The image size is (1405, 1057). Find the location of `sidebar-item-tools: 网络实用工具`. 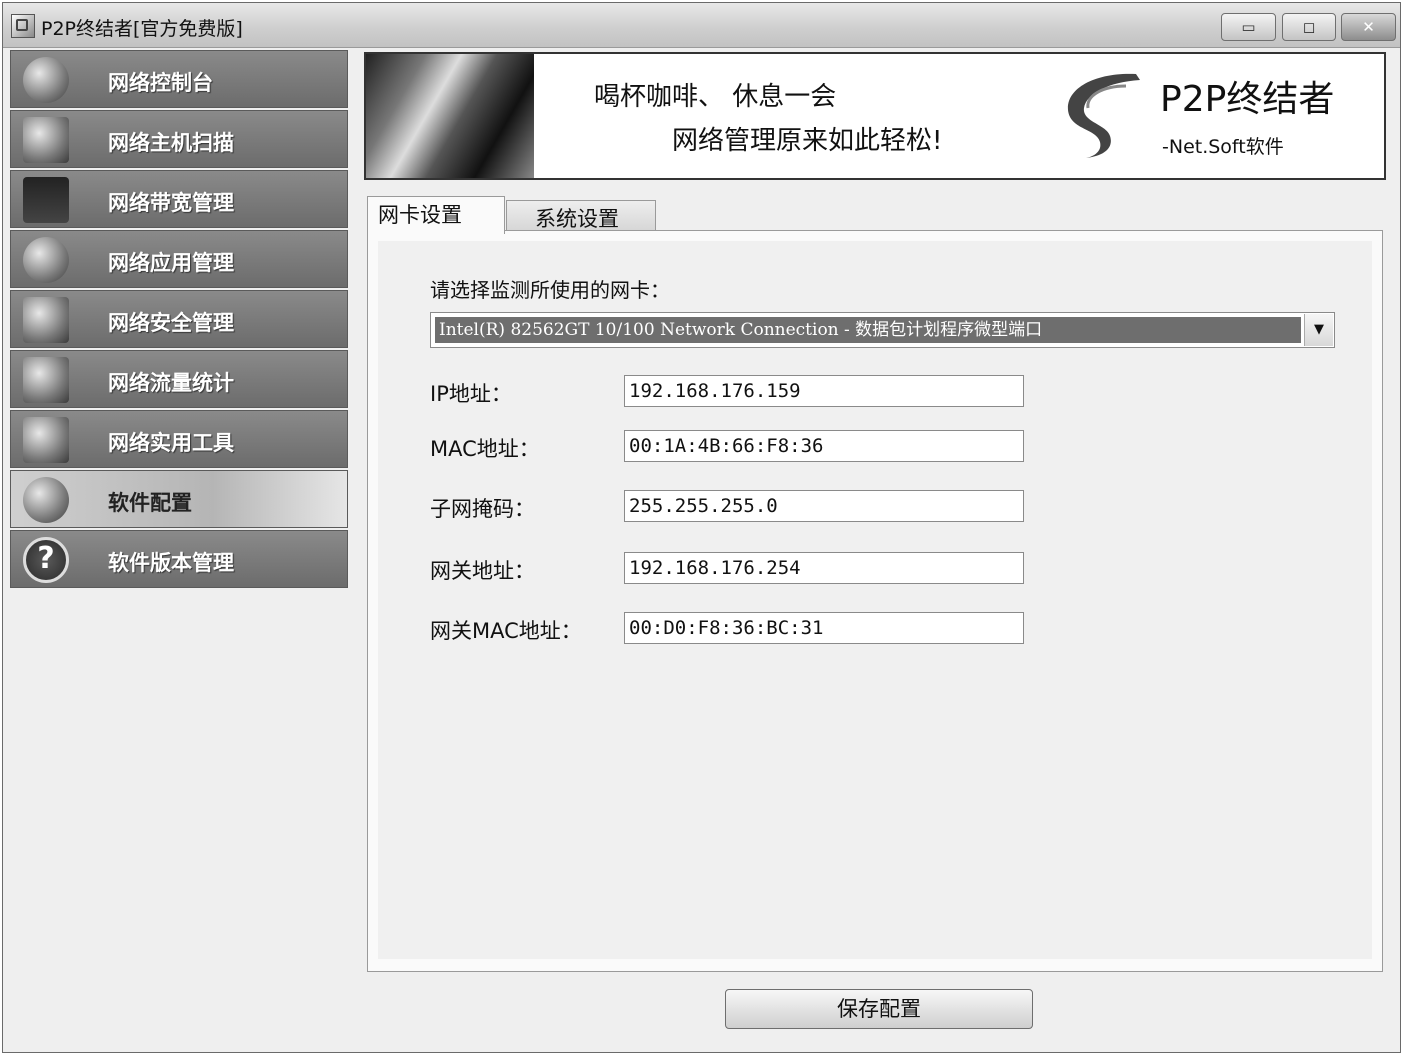

sidebar-item-tools: 网络实用工具 is located at coordinates (179, 439).